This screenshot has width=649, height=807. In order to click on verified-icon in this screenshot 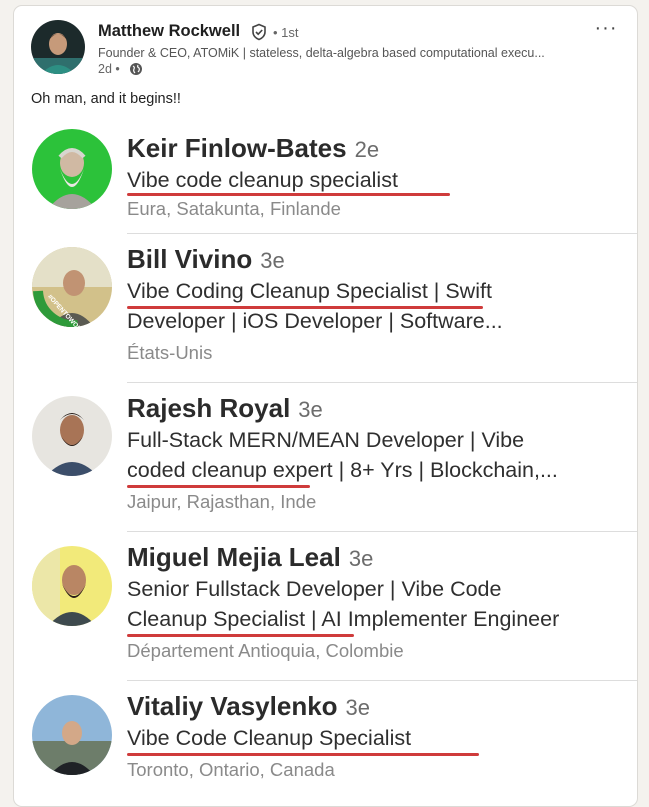, I will do `click(259, 32)`.